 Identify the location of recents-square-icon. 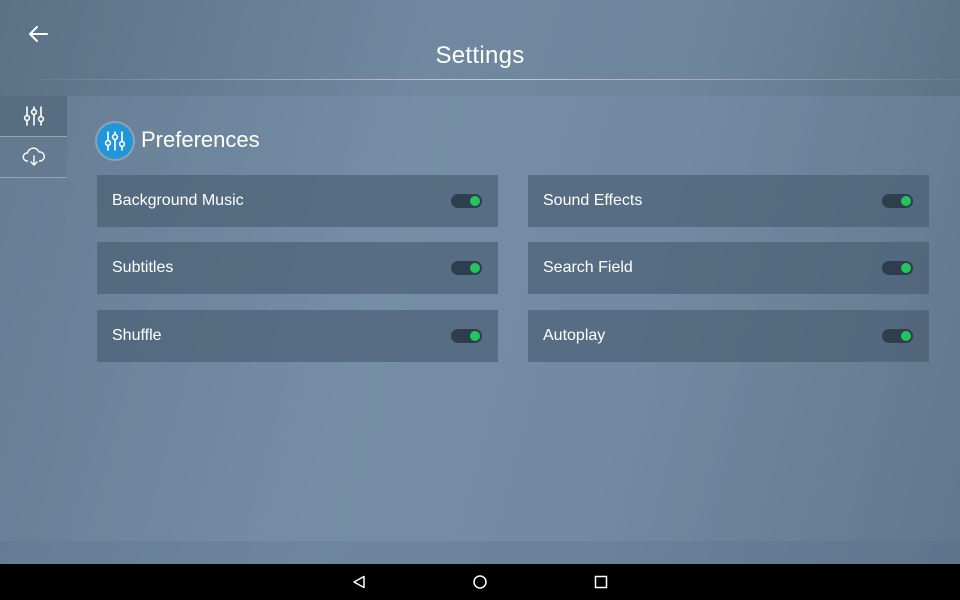
(601, 582).